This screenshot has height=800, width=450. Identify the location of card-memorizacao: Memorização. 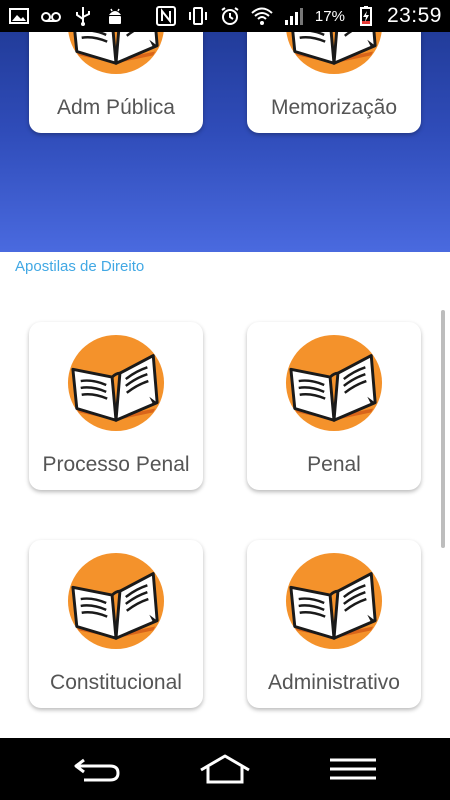
(334, 82).